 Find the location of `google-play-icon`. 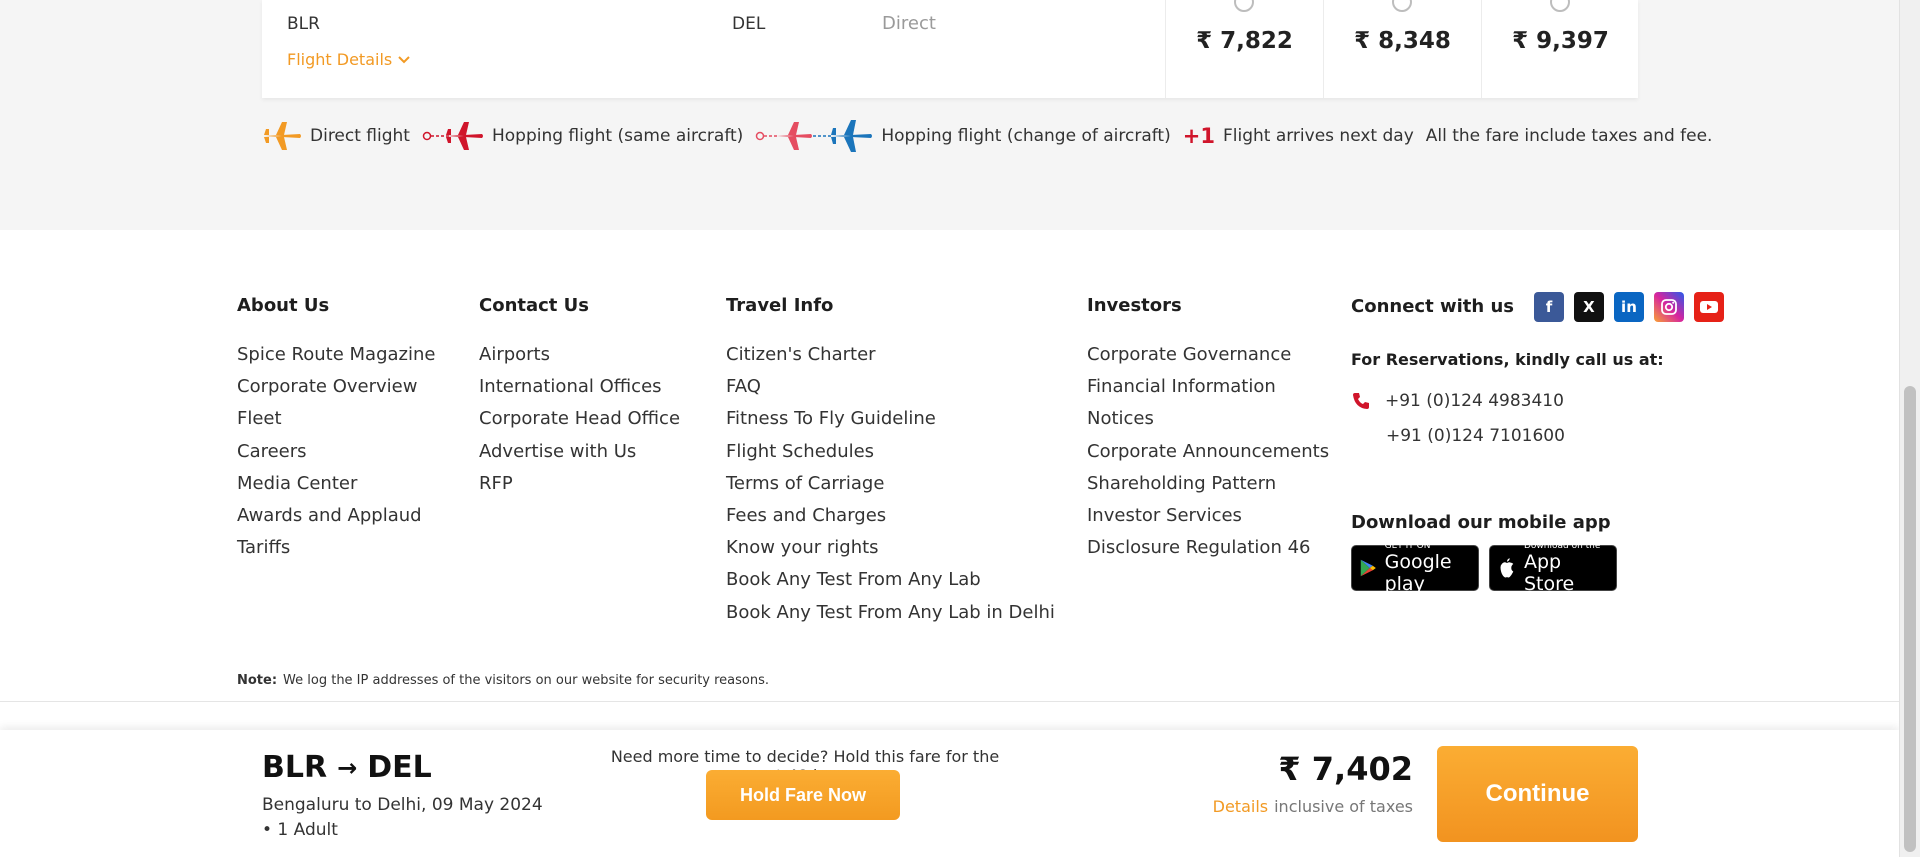

google-play-icon is located at coordinates (1368, 568).